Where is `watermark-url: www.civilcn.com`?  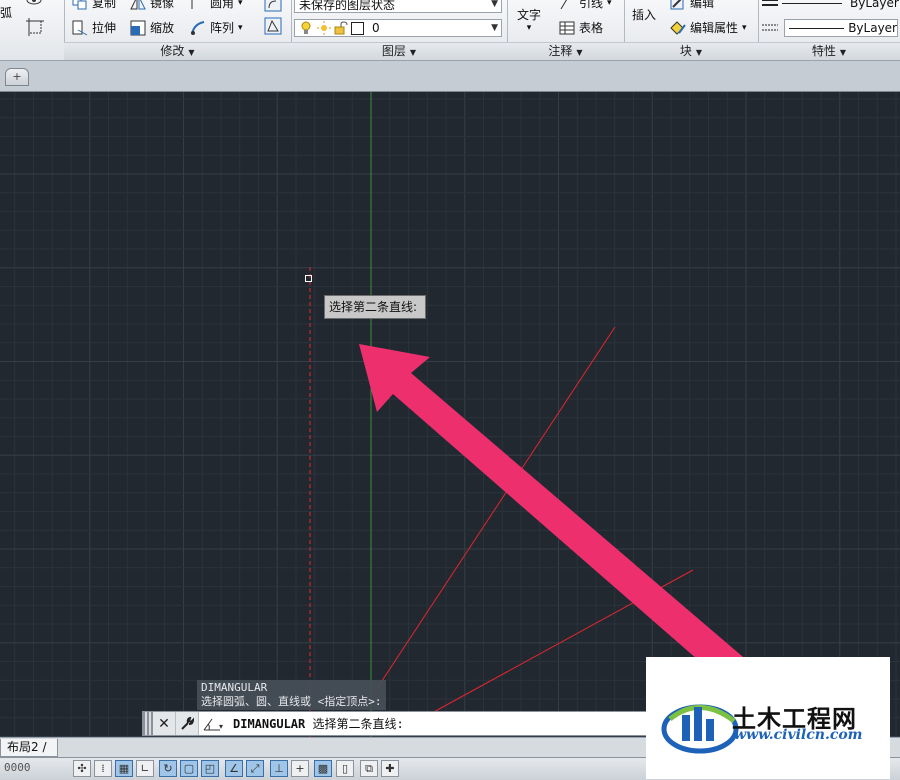 watermark-url: www.civilcn.com is located at coordinates (798, 735).